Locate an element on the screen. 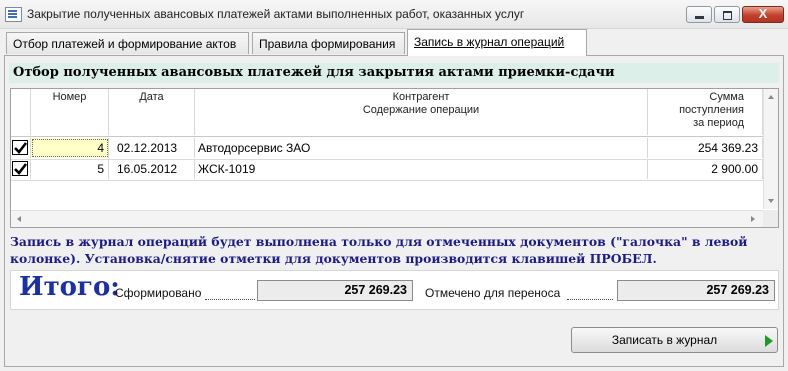 The width and height of the screenshot is (788, 371). app-icon is located at coordinates (13, 14).